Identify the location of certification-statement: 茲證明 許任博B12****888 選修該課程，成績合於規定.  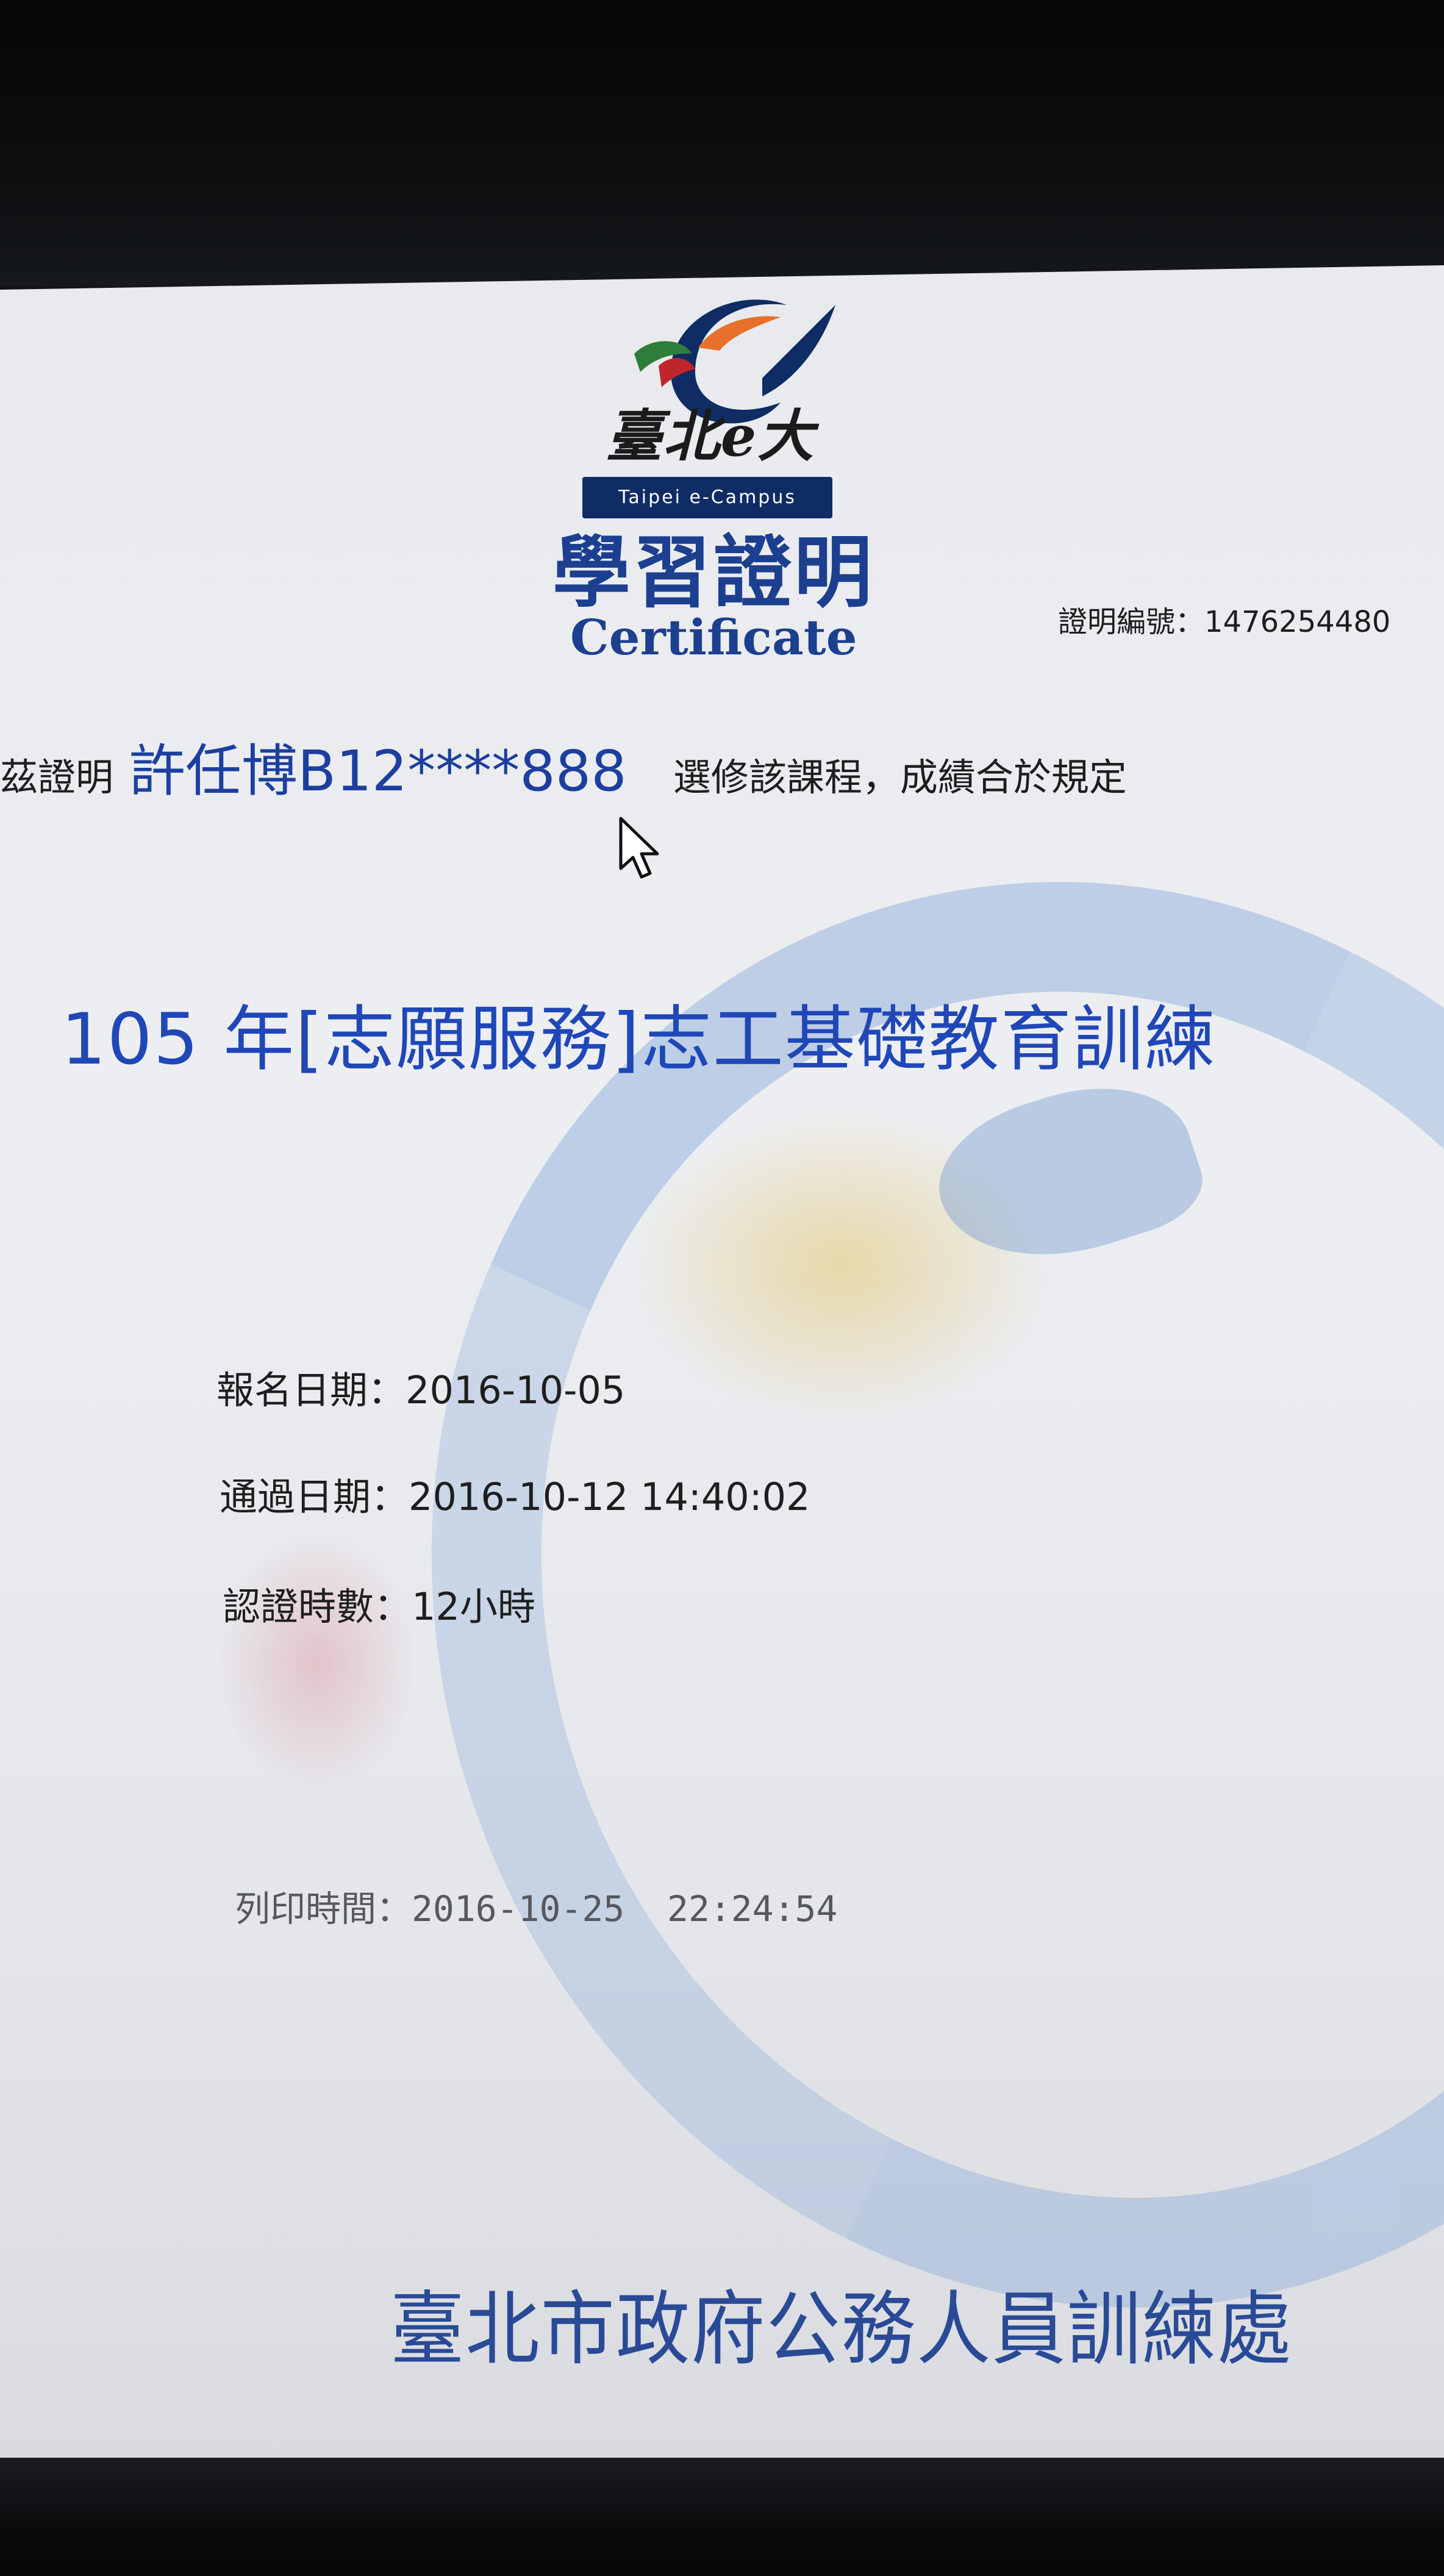
(671, 771).